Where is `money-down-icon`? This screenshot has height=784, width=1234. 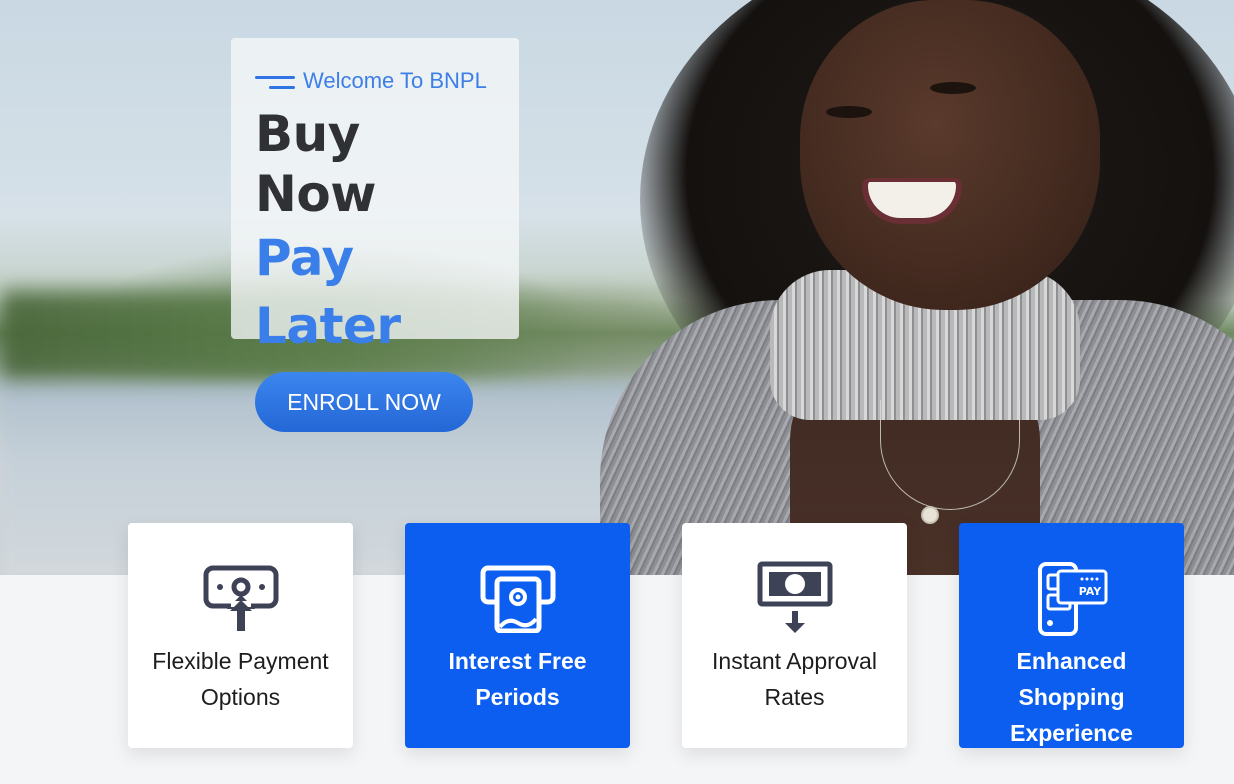
money-down-icon is located at coordinates (795, 598).